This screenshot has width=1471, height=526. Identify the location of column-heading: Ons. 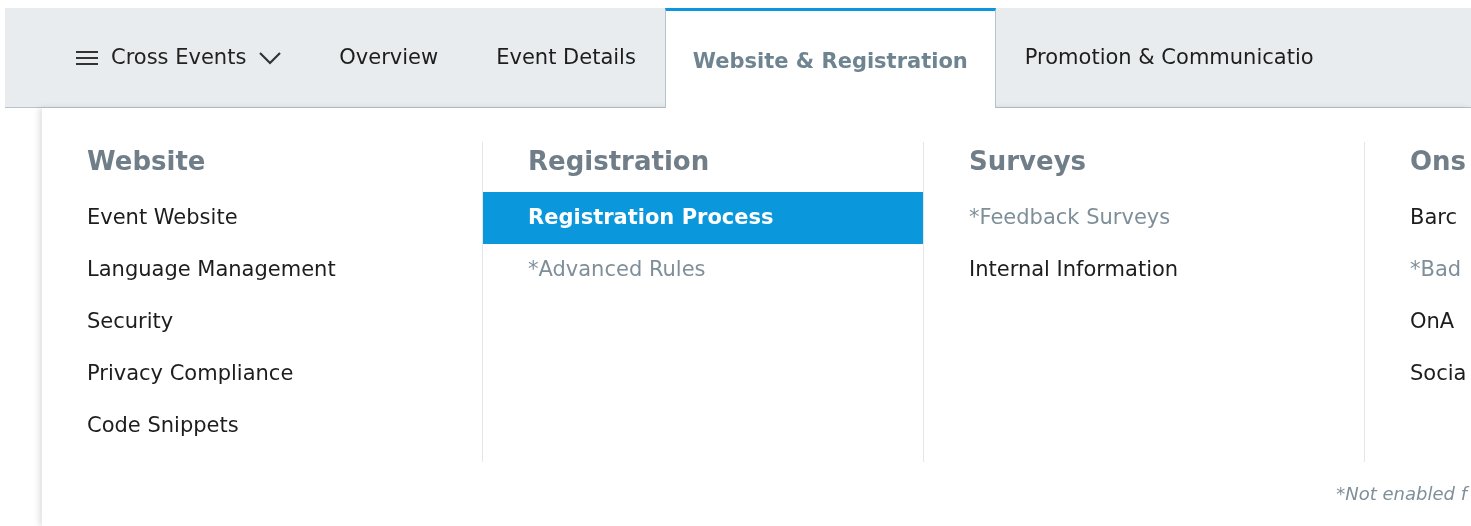
(1438, 161).